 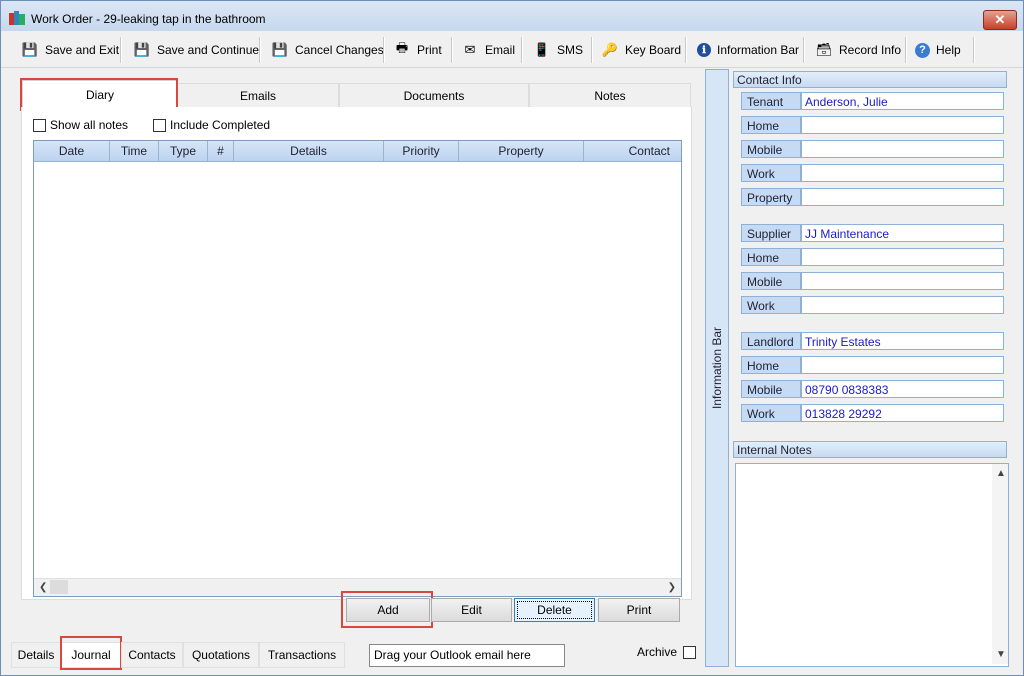 What do you see at coordinates (771, 365) in the screenshot?
I see `landlord-home-label: Home` at bounding box center [771, 365].